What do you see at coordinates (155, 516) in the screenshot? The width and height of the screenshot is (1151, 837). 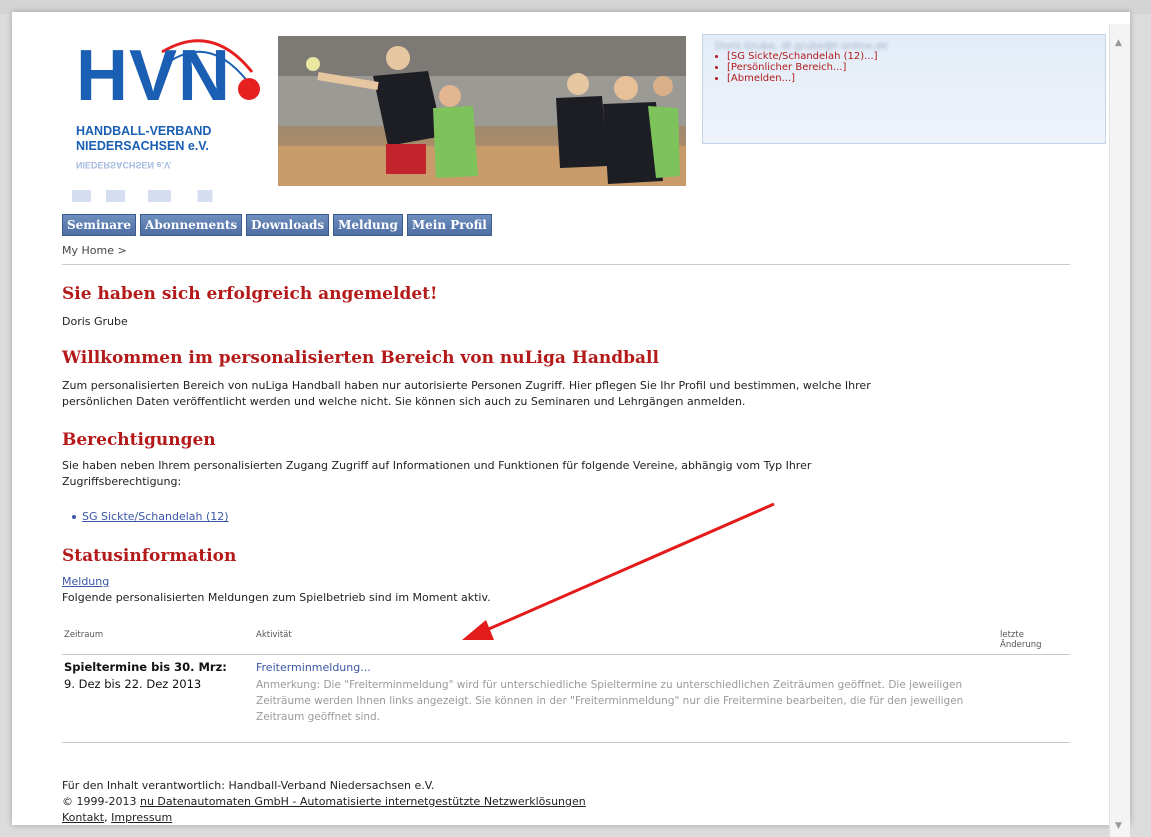 I see `club-link: SG Sickte/Schandelah (12)` at bounding box center [155, 516].